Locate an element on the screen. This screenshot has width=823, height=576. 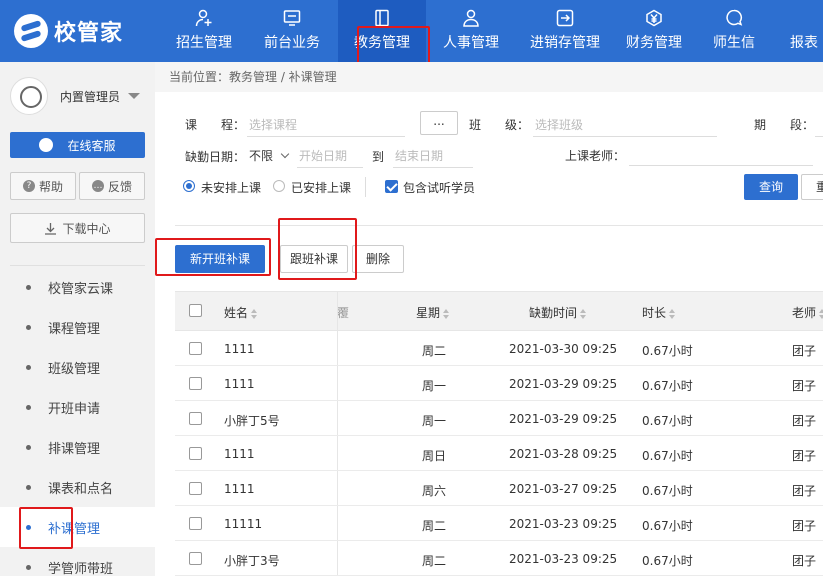
nav-label: 前台业务 is located at coordinates (292, 43).